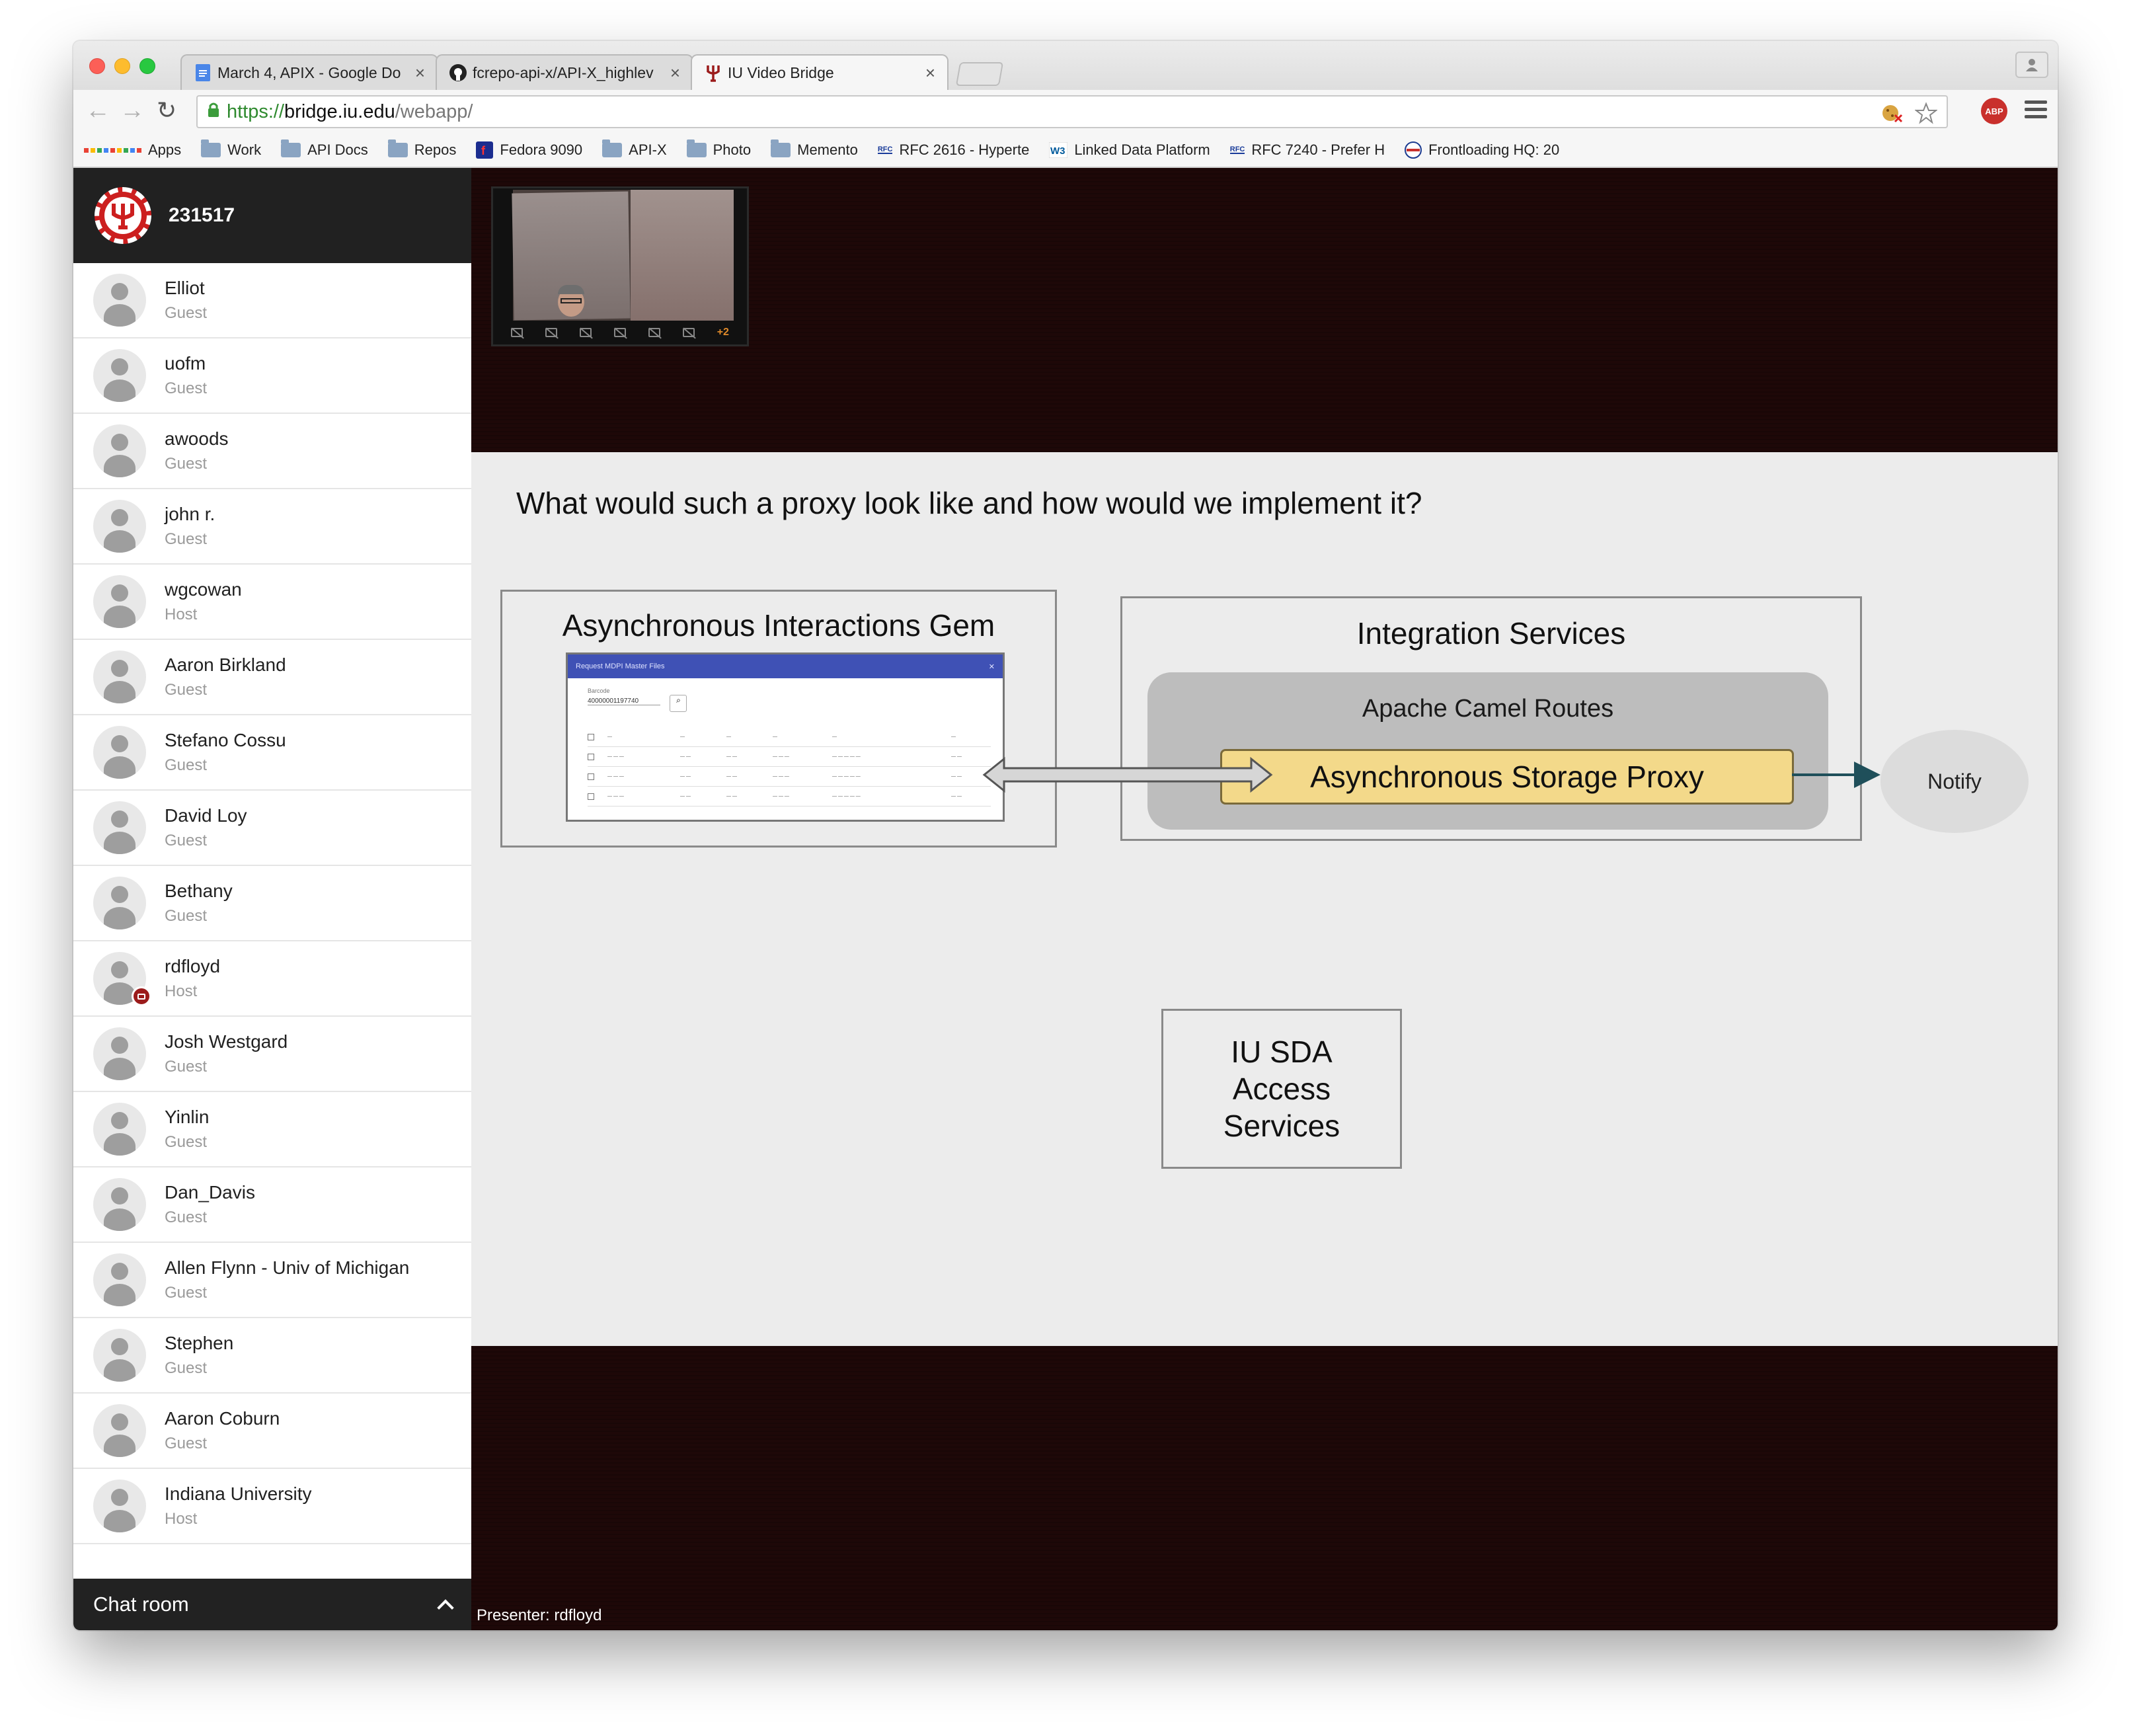  I want to click on participant-name: Yinlin, so click(187, 1117).